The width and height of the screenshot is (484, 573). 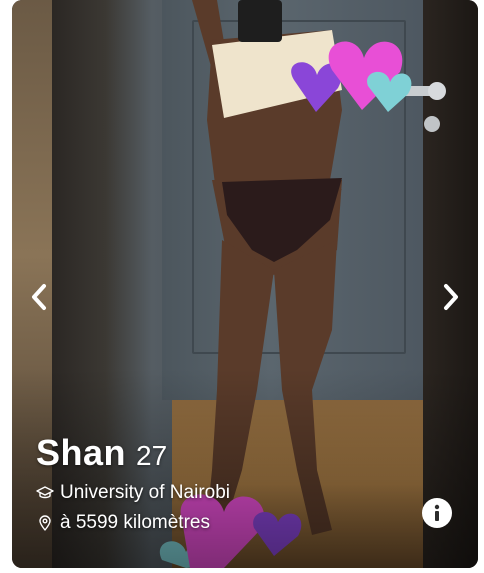 What do you see at coordinates (152, 455) in the screenshot?
I see `profile-age: 27` at bounding box center [152, 455].